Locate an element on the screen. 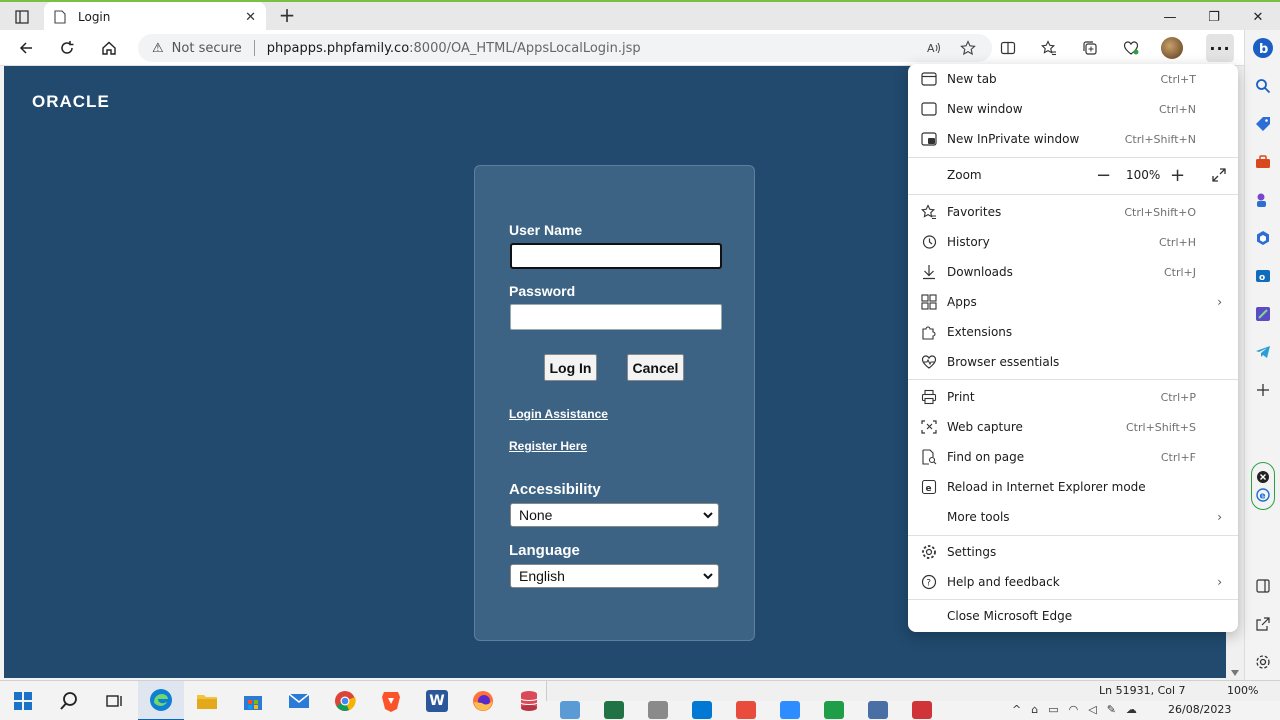  register-link: Register Here is located at coordinates (548, 446).